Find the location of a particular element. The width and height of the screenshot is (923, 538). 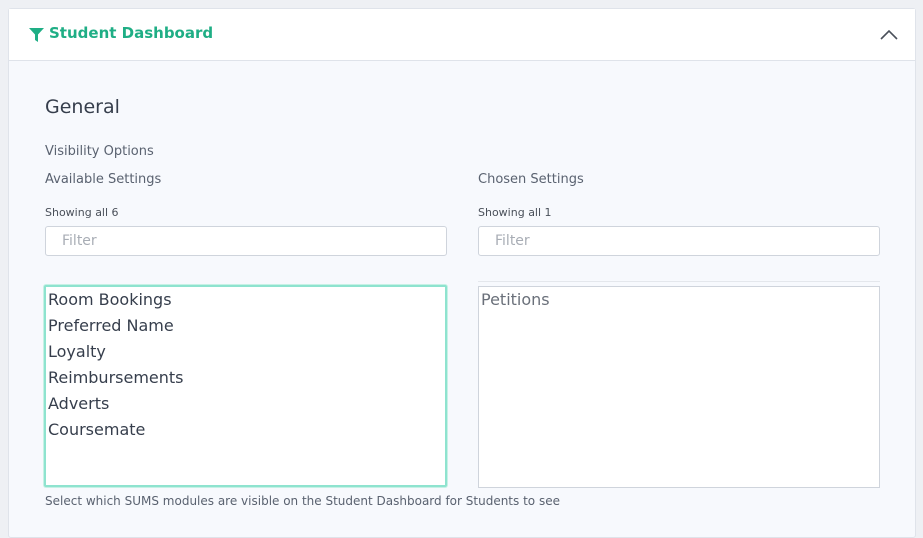

list-item: Preferred Name is located at coordinates (245, 326).